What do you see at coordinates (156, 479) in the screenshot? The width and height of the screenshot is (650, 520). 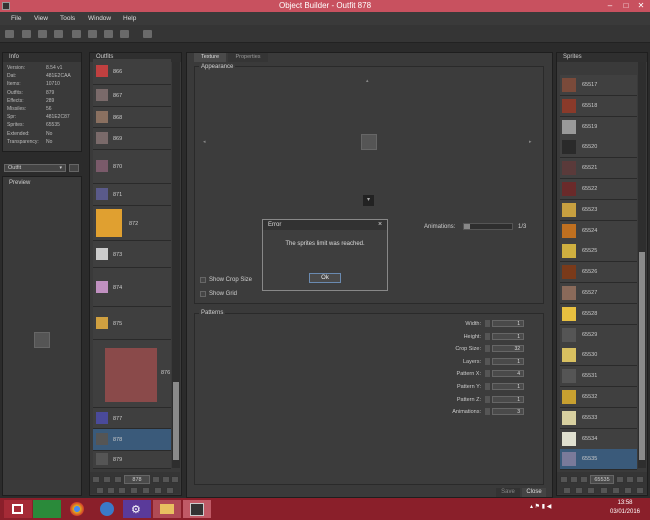 I see `next-icon` at bounding box center [156, 479].